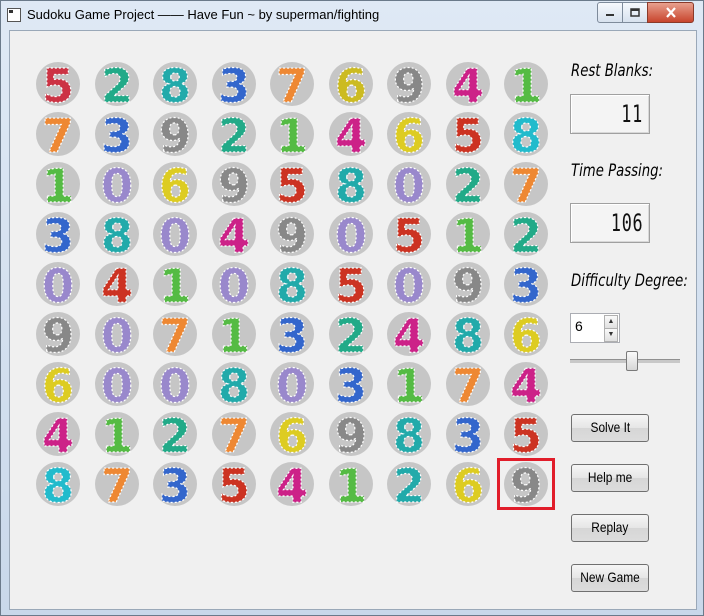 This screenshot has width=704, height=616. Describe the element at coordinates (610, 528) in the screenshot. I see `replay-button: Replay` at that location.